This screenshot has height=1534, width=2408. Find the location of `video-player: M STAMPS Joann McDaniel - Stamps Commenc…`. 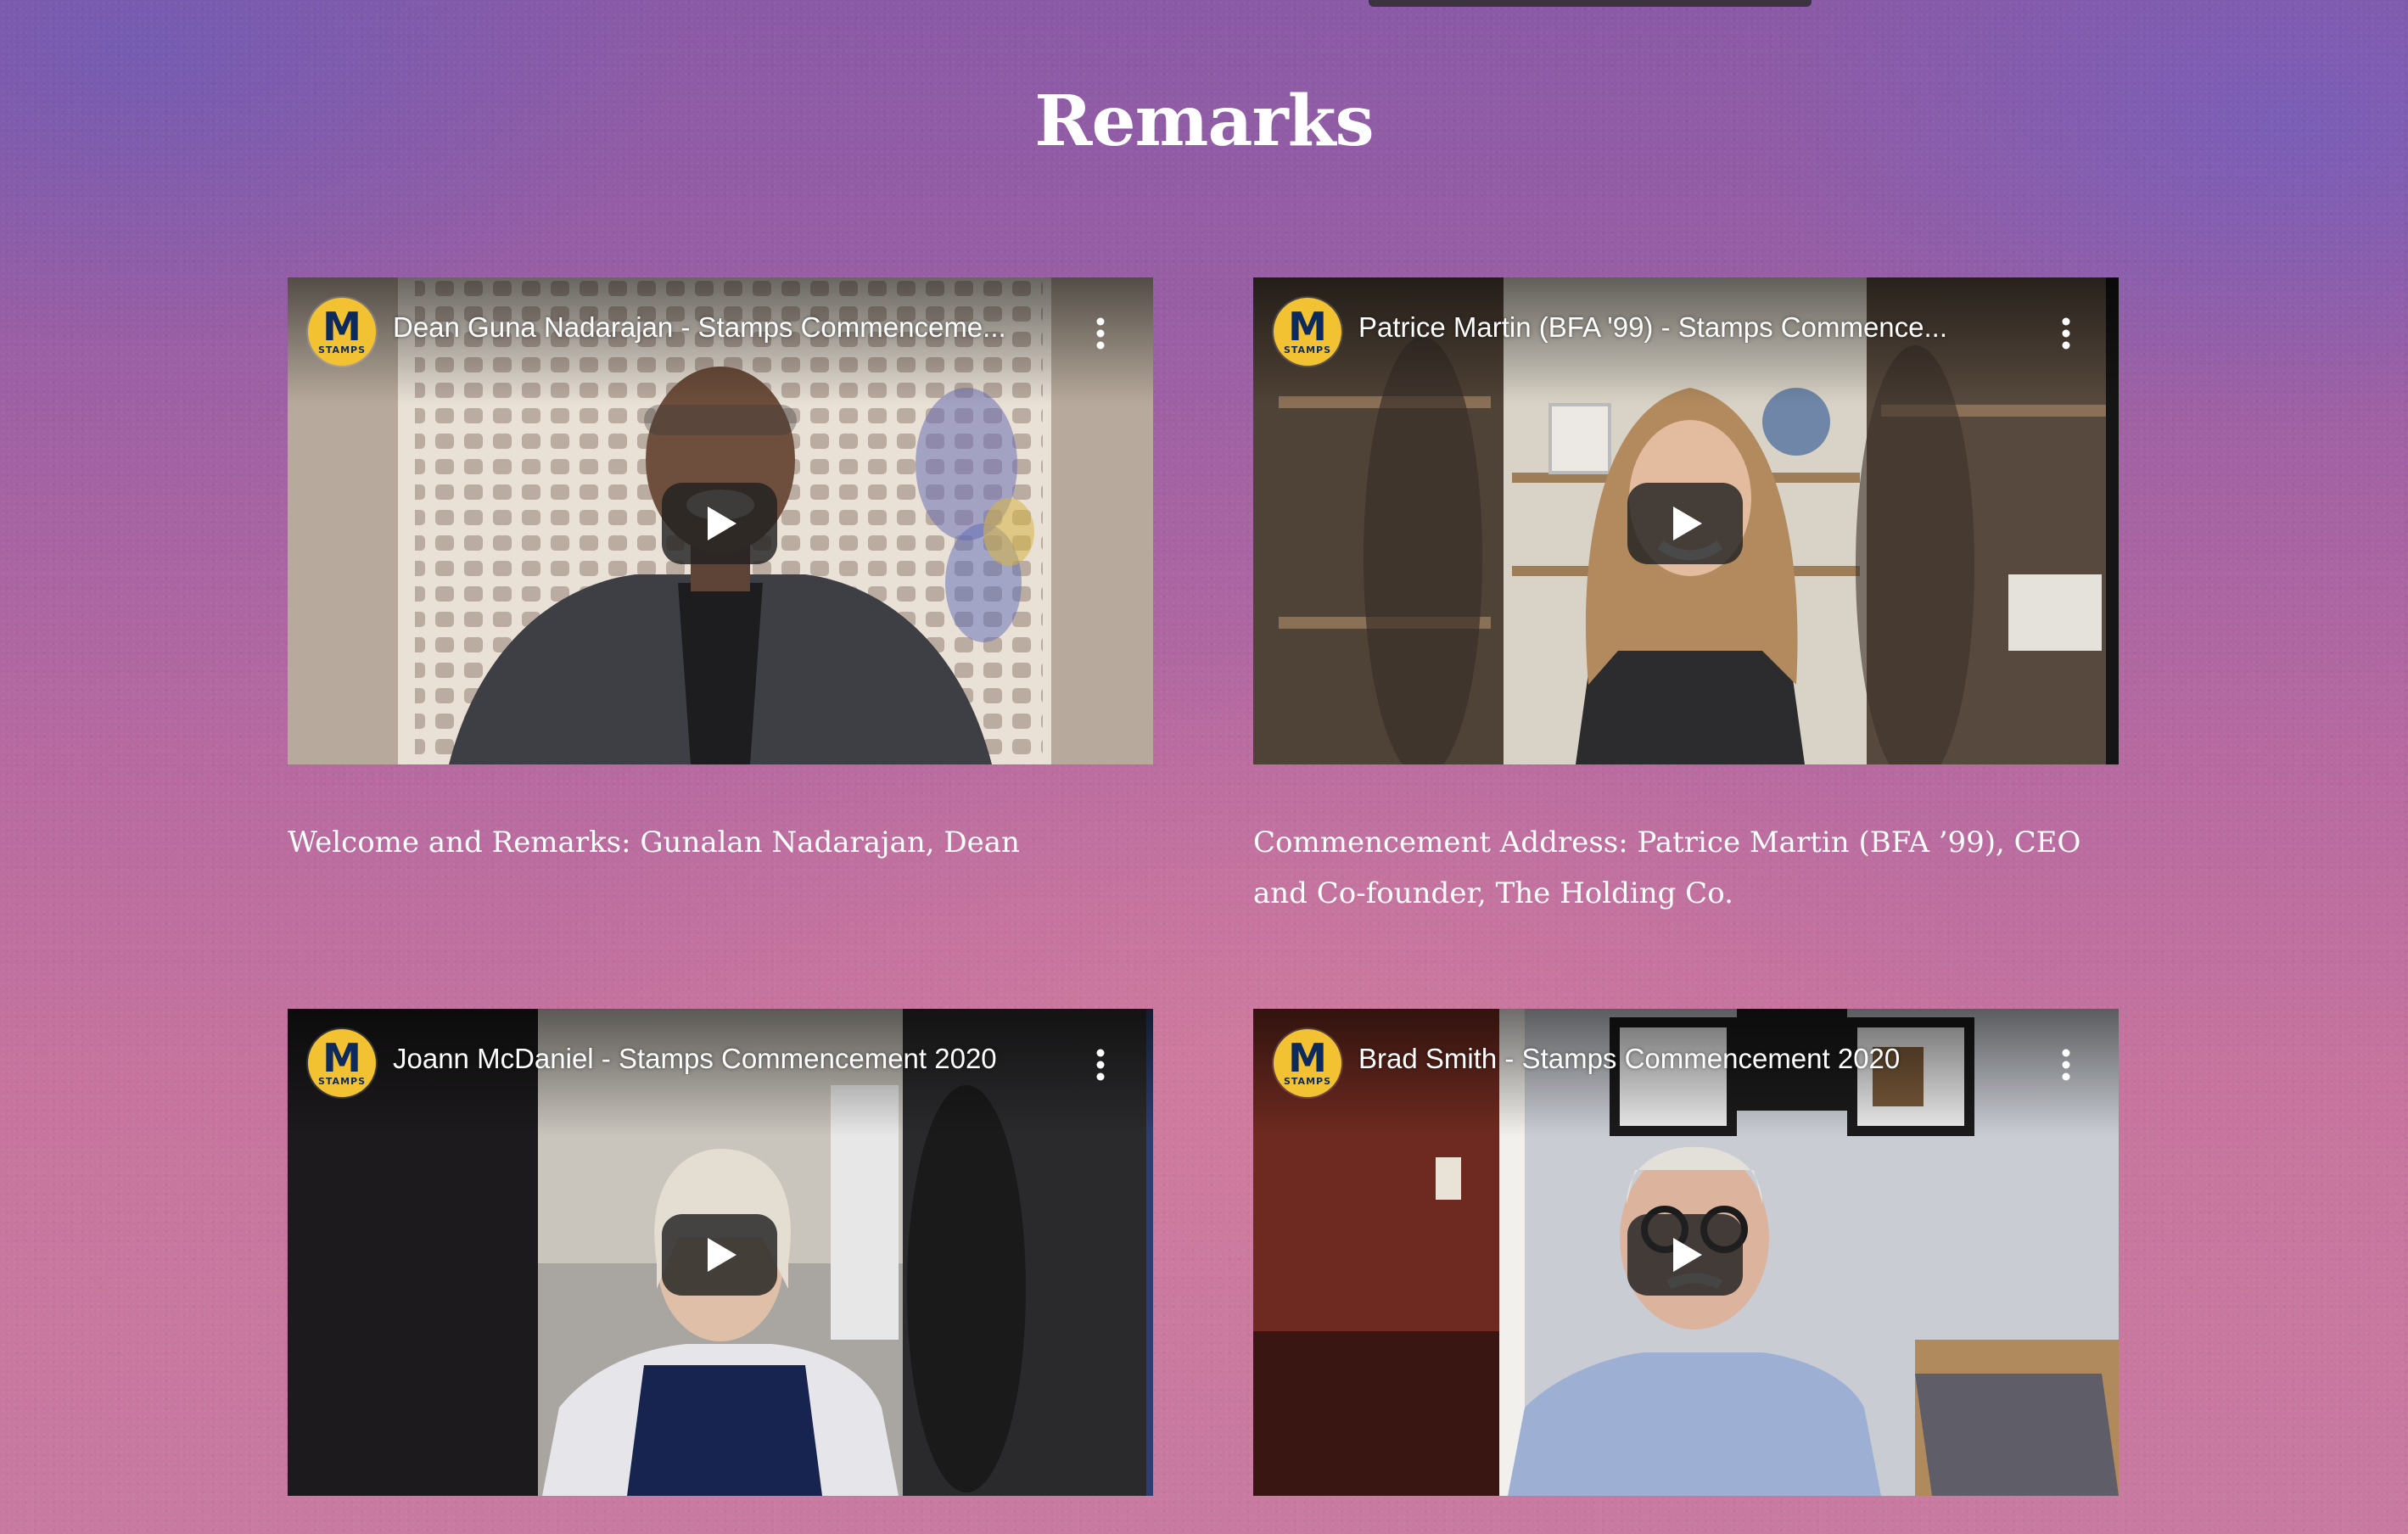

video-player: M STAMPS Joann McDaniel - Stamps Commenc… is located at coordinates (721, 1252).